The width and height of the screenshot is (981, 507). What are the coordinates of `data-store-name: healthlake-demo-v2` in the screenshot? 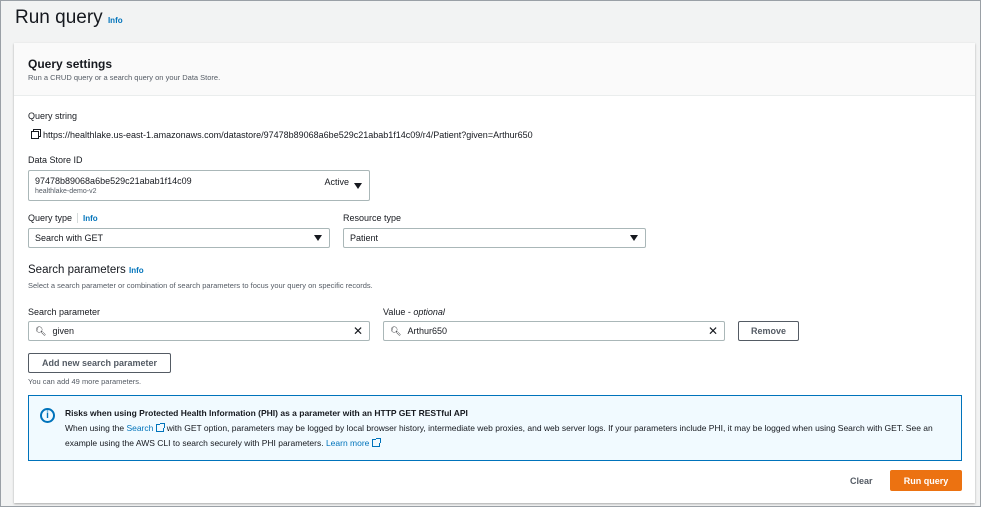 It's located at (66, 191).